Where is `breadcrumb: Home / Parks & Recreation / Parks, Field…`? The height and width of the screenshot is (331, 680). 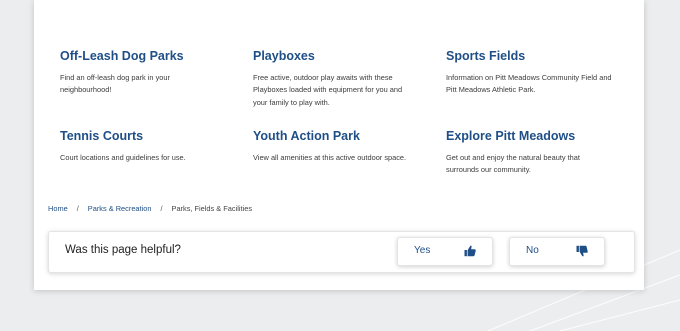
breadcrumb: Home / Parks & Recreation / Parks, Field… is located at coordinates (150, 208).